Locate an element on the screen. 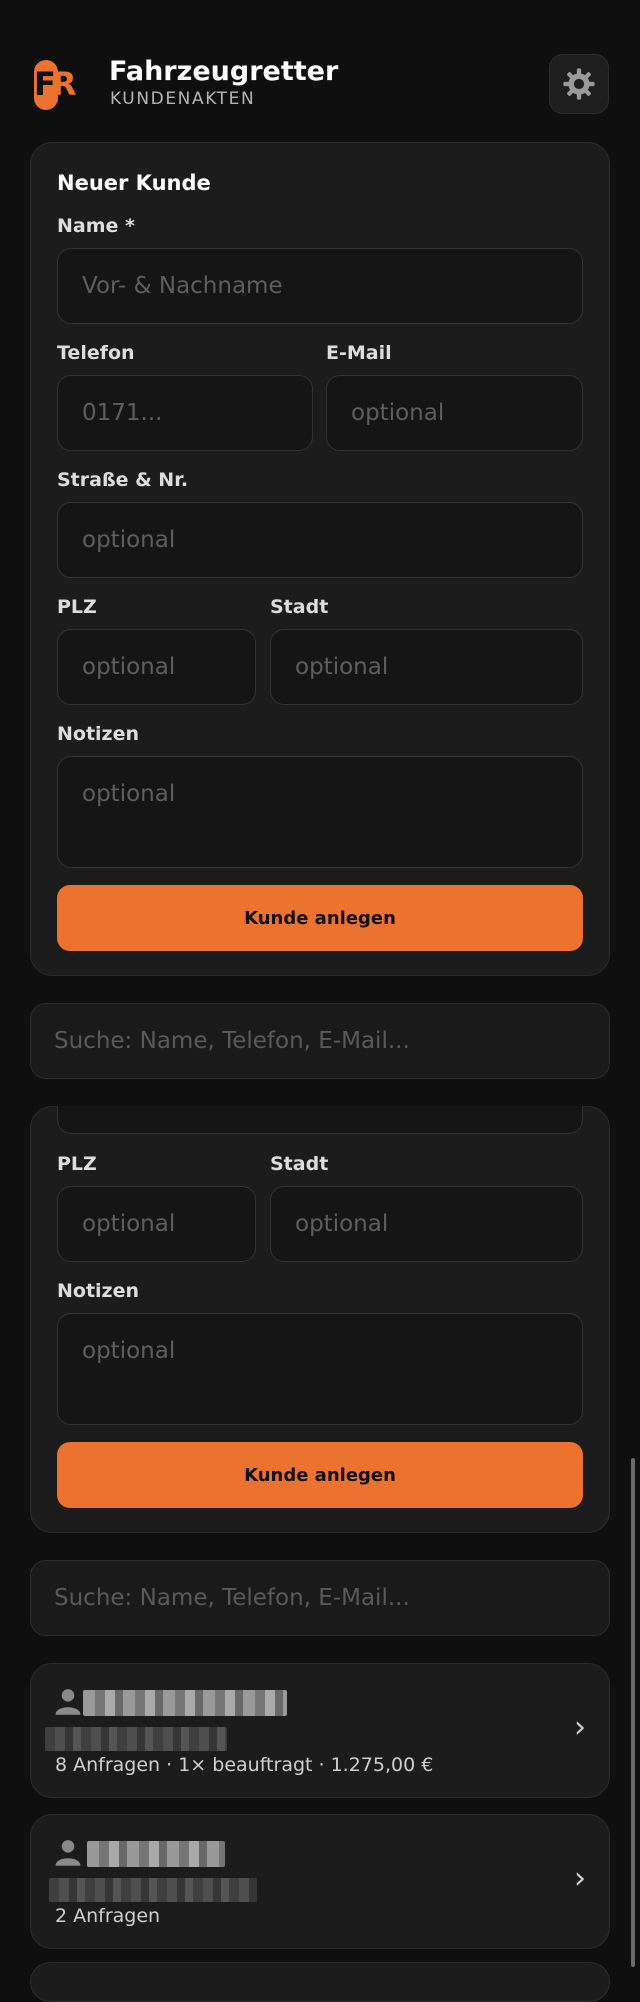 This screenshot has height=2002, width=640. settings-button is located at coordinates (579, 84).